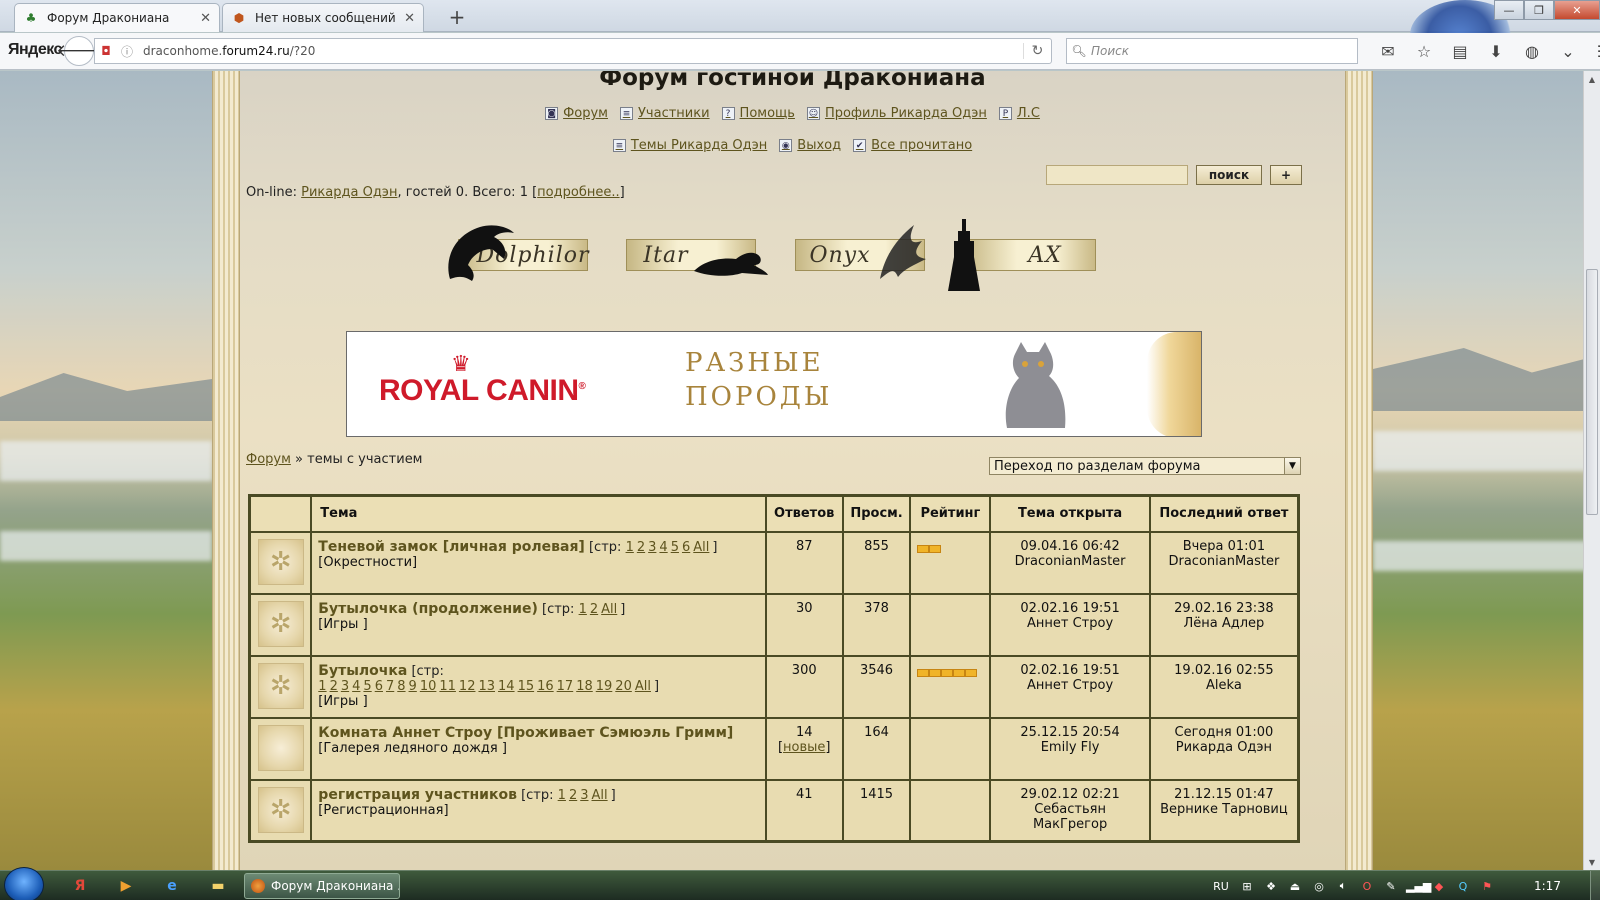  I want to click on tab-messages: ⬢ Нет новых сообщений ✕, so click(323, 17).